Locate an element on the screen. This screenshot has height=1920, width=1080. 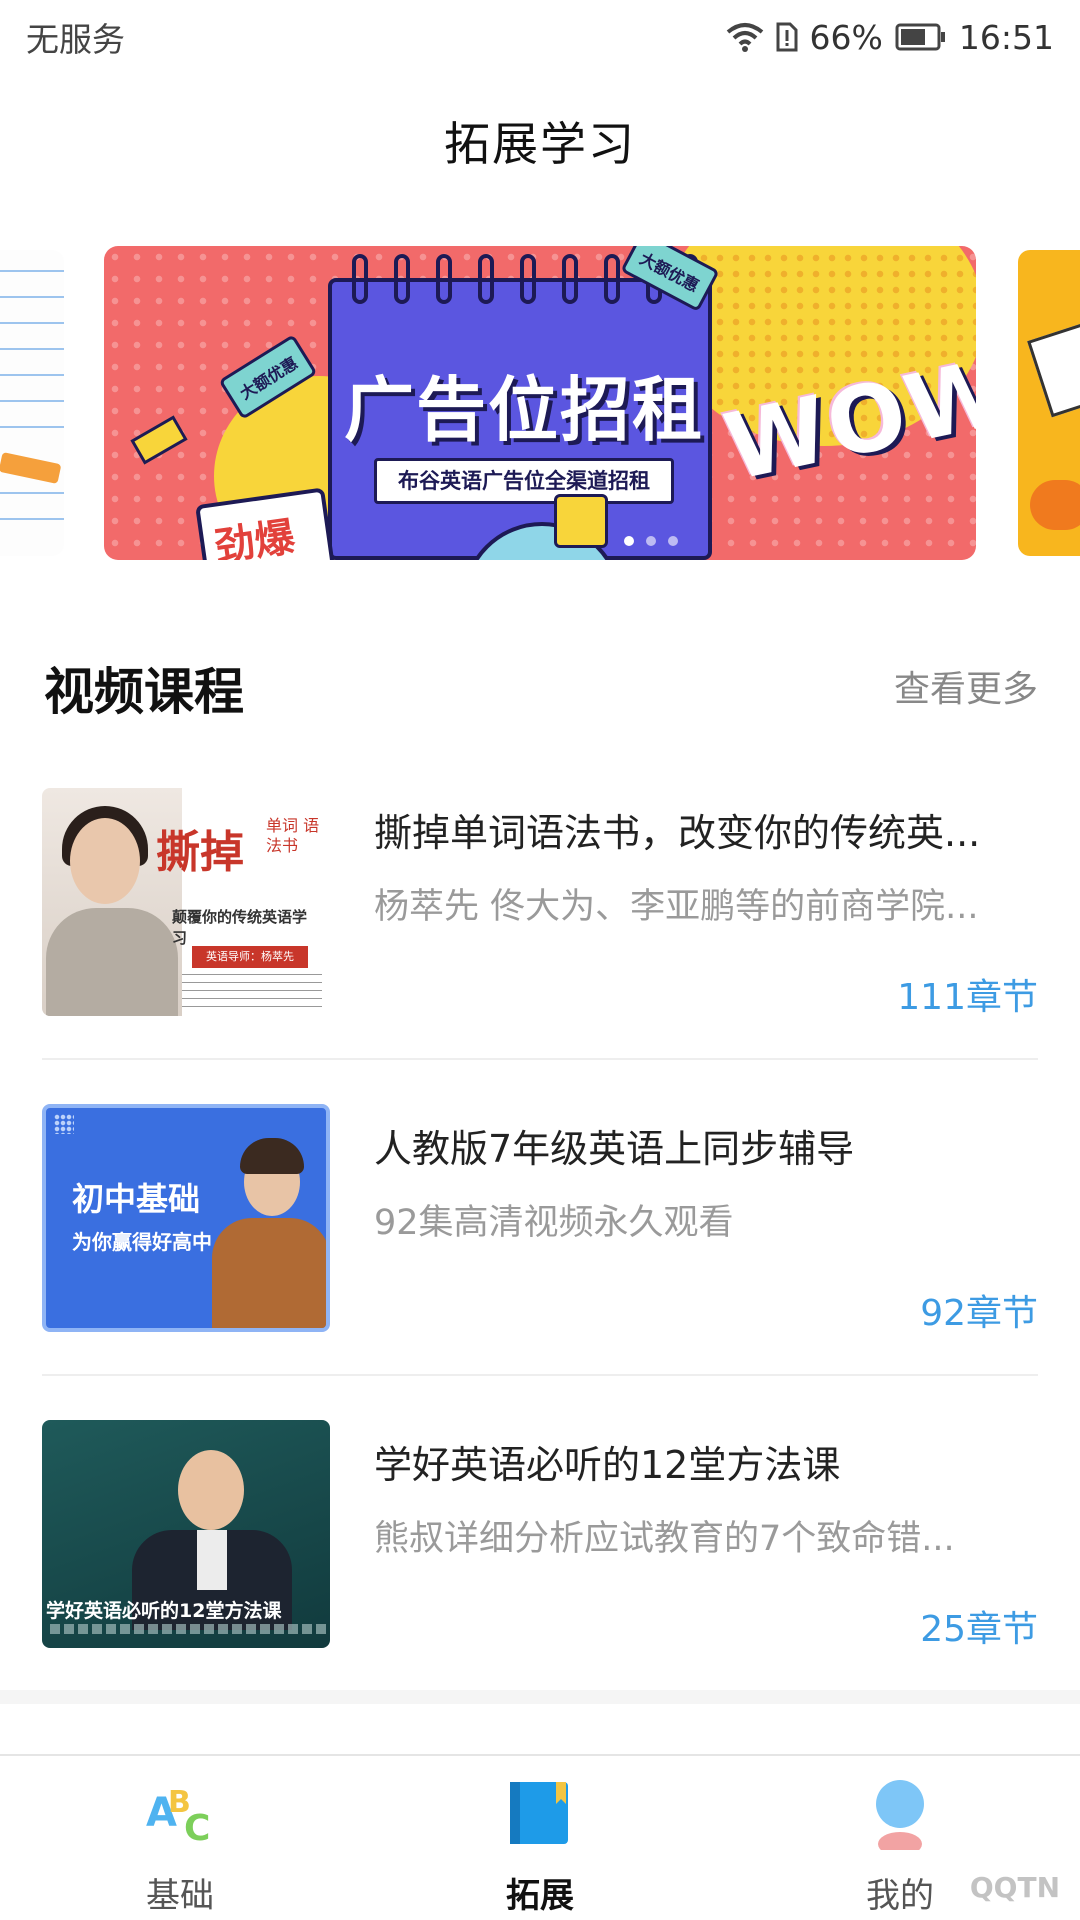
chapter-count: 92章节 is located at coordinates (979, 1313).